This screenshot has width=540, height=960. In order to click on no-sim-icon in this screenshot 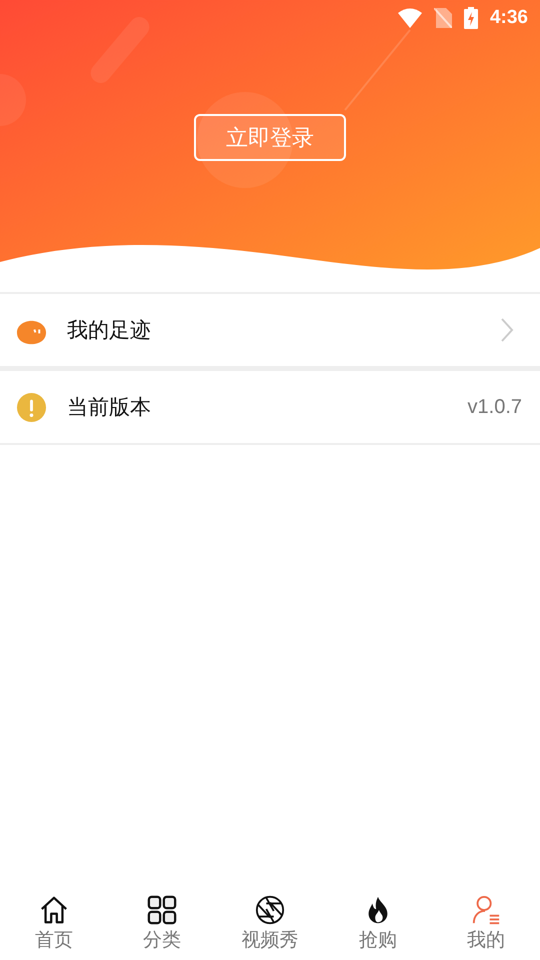, I will do `click(443, 18)`.